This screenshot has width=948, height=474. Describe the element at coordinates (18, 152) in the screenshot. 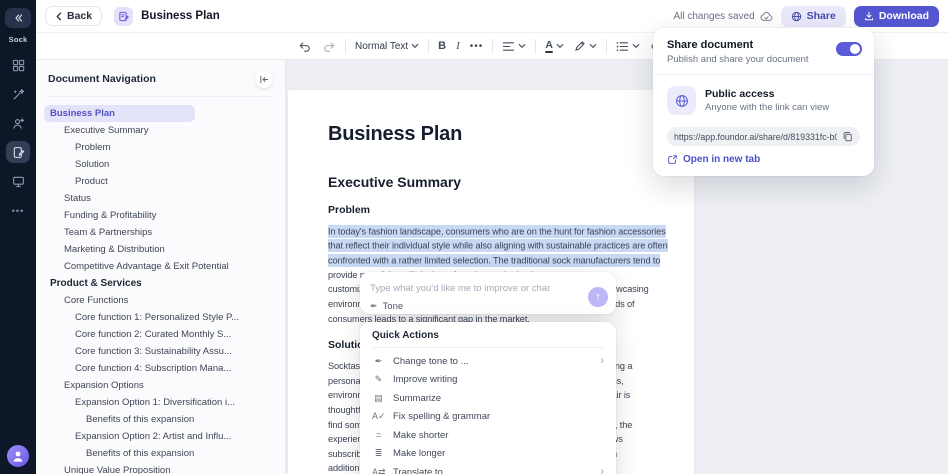

I see `sidebar-item-documents` at that location.